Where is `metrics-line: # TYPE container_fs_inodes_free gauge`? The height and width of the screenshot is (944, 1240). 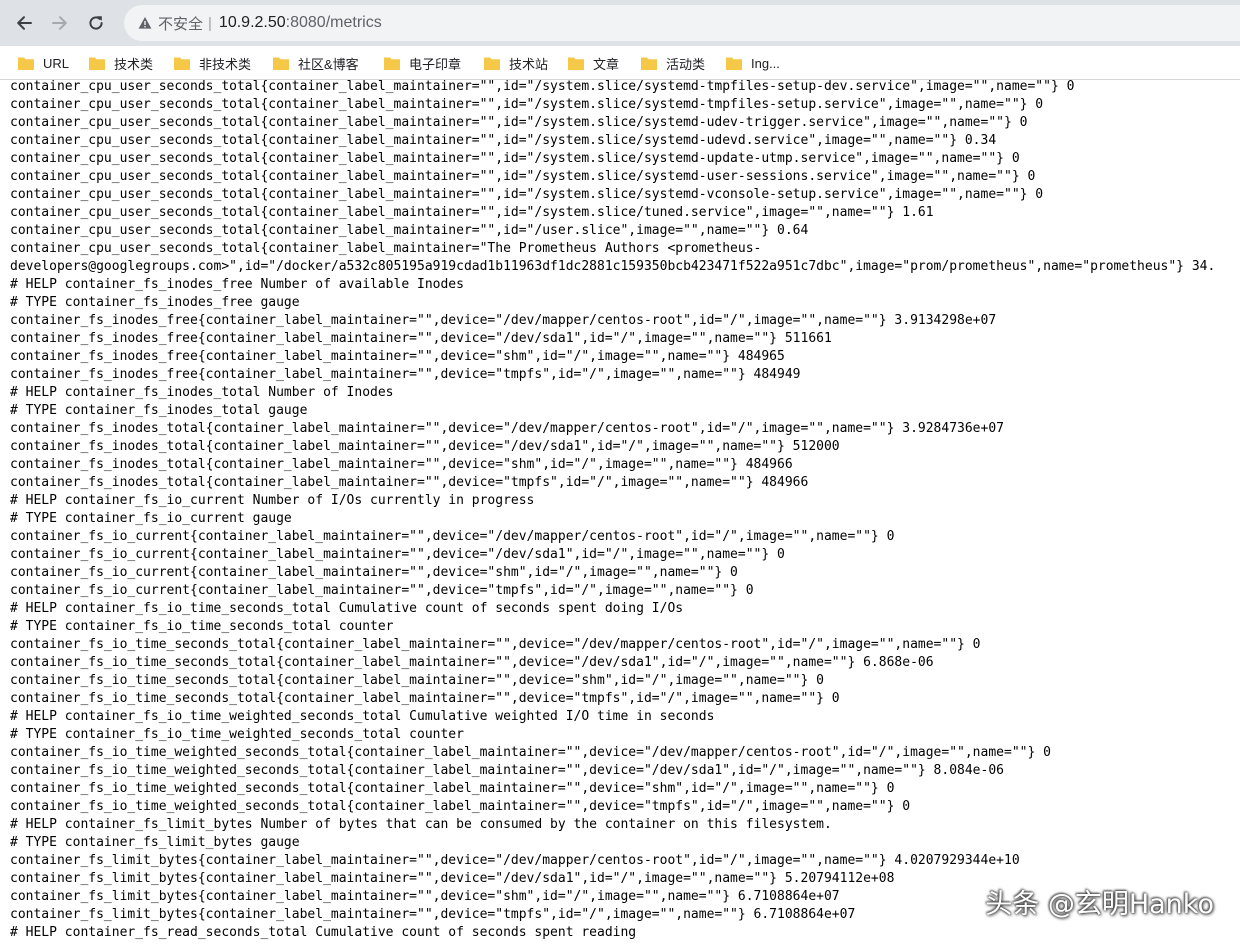 metrics-line: # TYPE container_fs_inodes_free gauge is located at coordinates (155, 302).